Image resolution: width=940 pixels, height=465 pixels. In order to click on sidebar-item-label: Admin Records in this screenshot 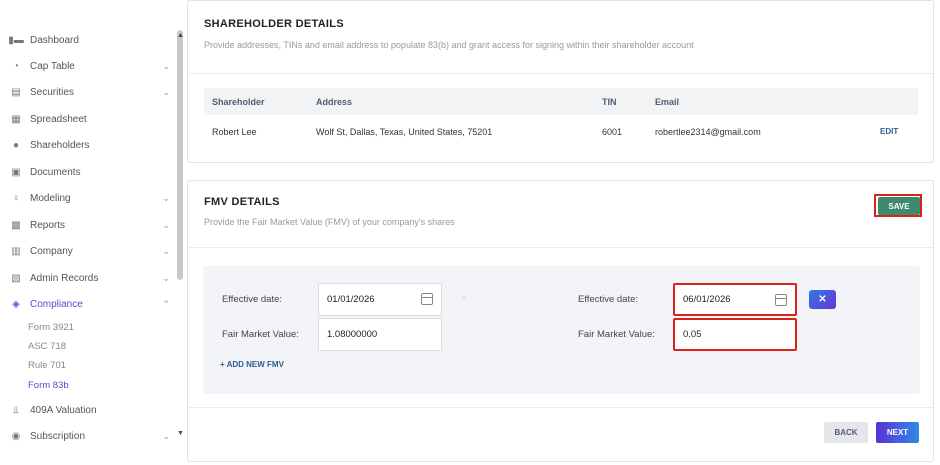, I will do `click(64, 278)`.